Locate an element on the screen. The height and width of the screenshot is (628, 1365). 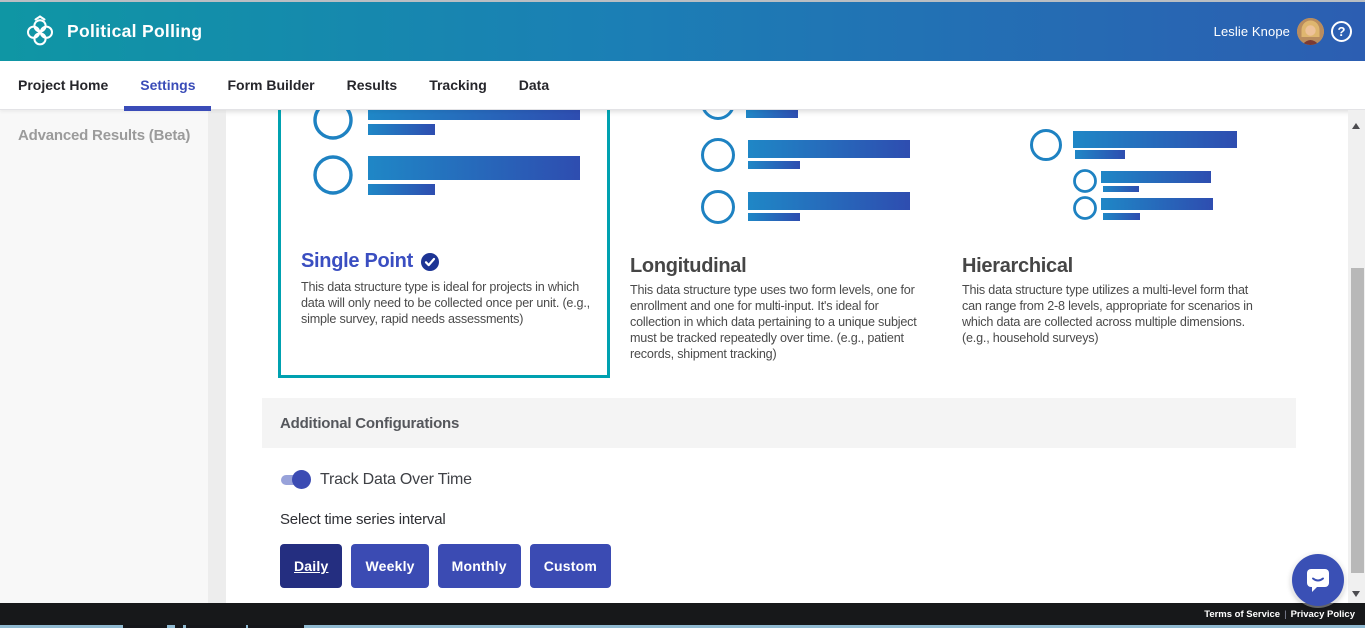
scroll-down-icon is located at coordinates (1356, 594).